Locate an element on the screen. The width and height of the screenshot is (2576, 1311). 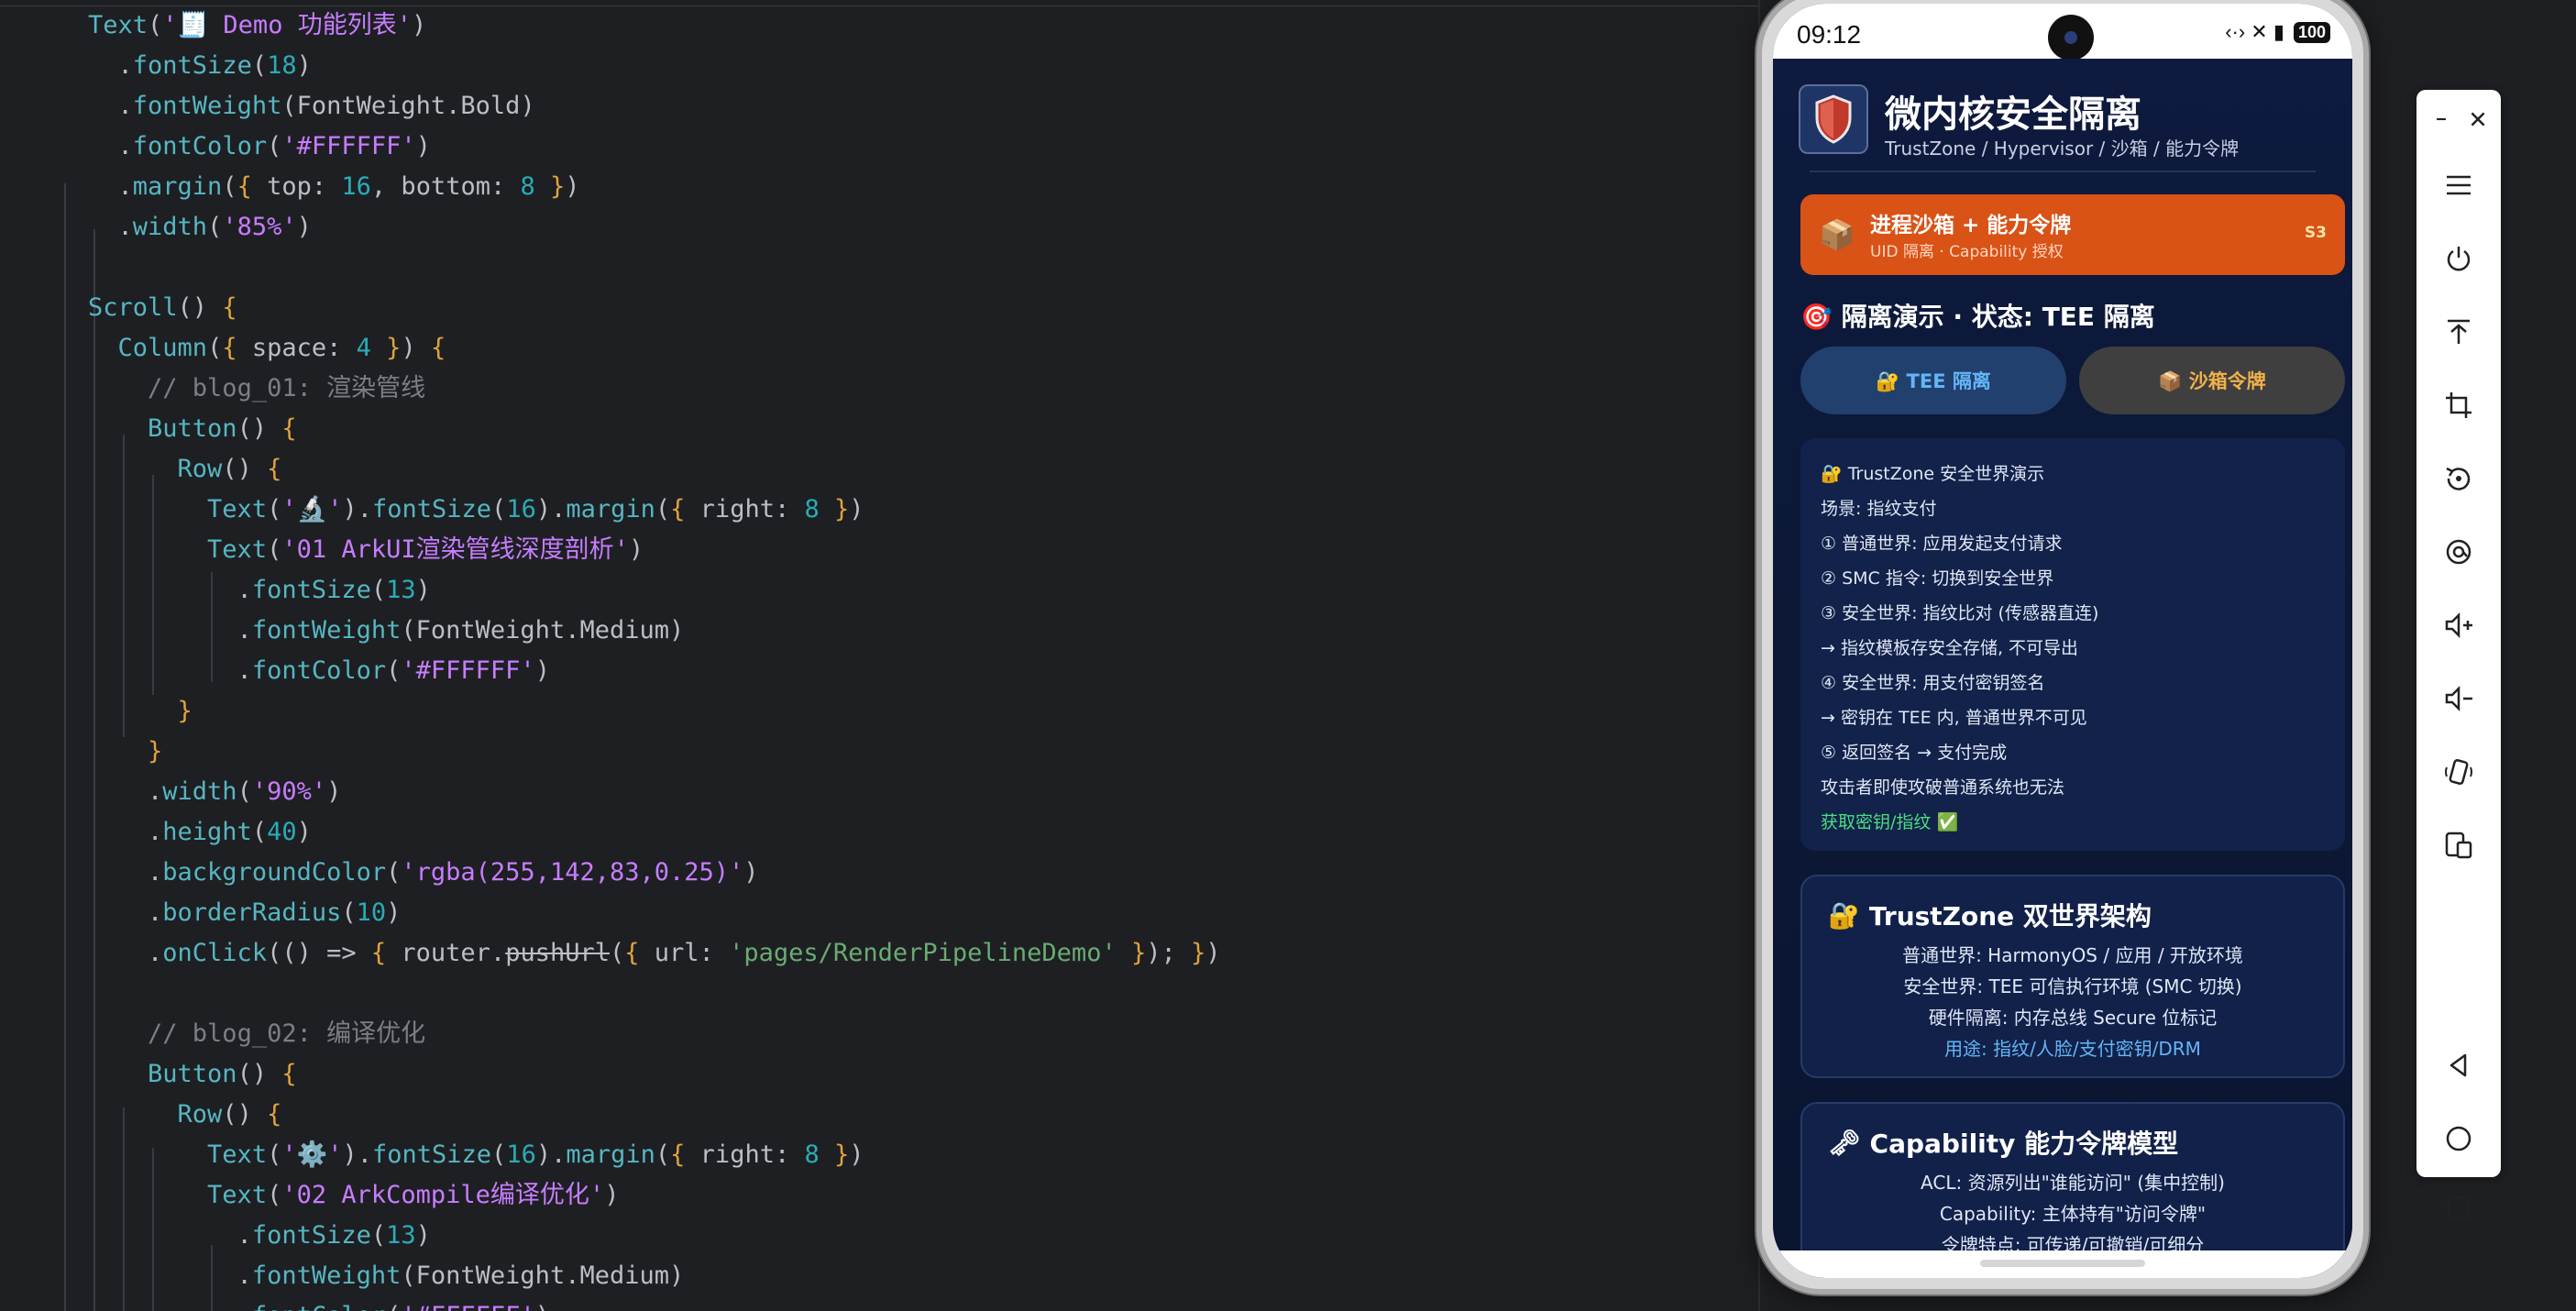
upload-icon is located at coordinates (2458, 332).